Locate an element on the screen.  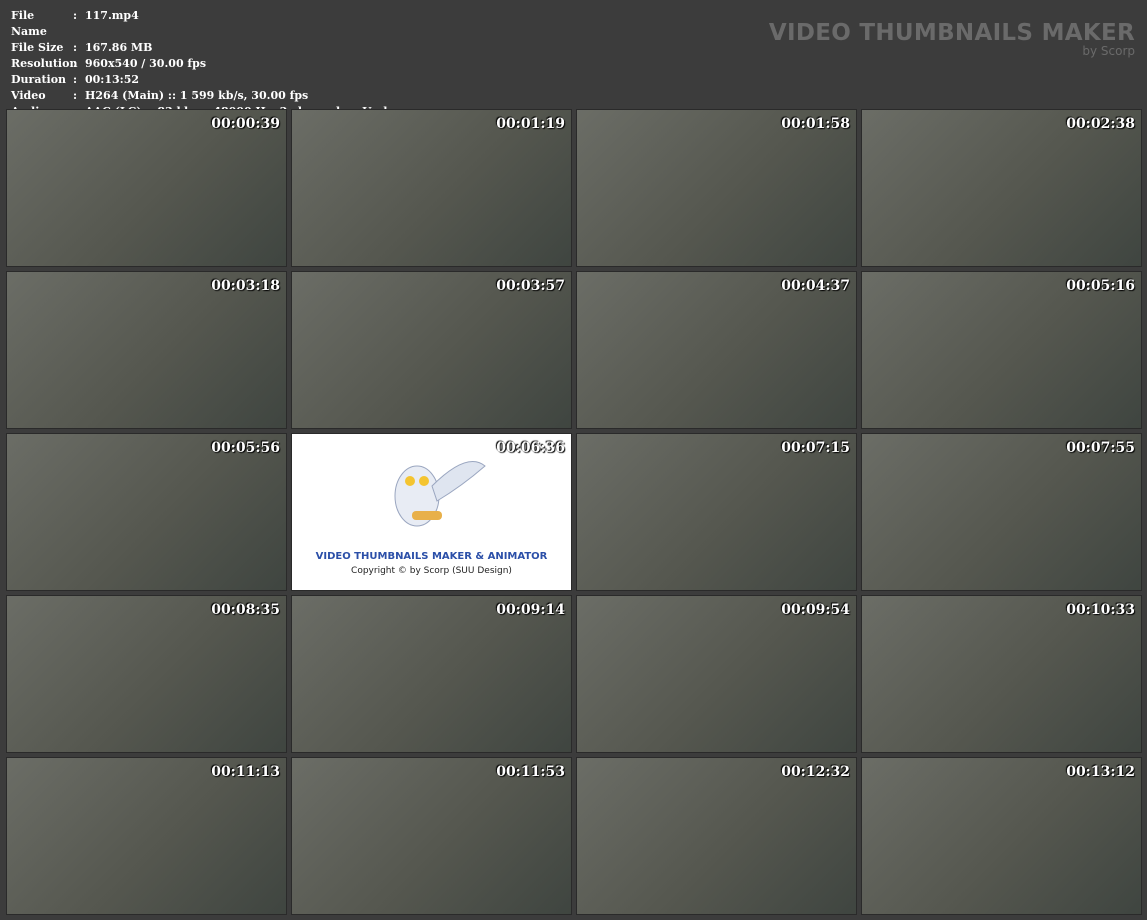
video-thumbnail: 00:10:33 is located at coordinates (1001, 674).